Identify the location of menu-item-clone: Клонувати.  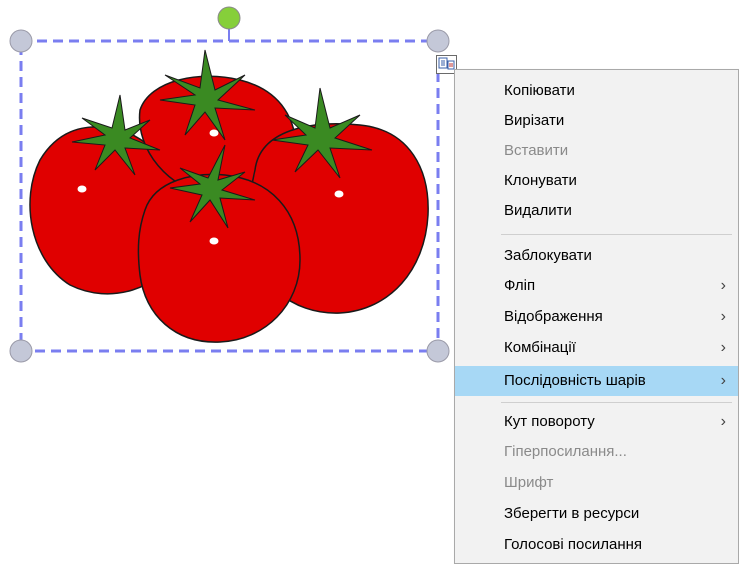
(596, 181).